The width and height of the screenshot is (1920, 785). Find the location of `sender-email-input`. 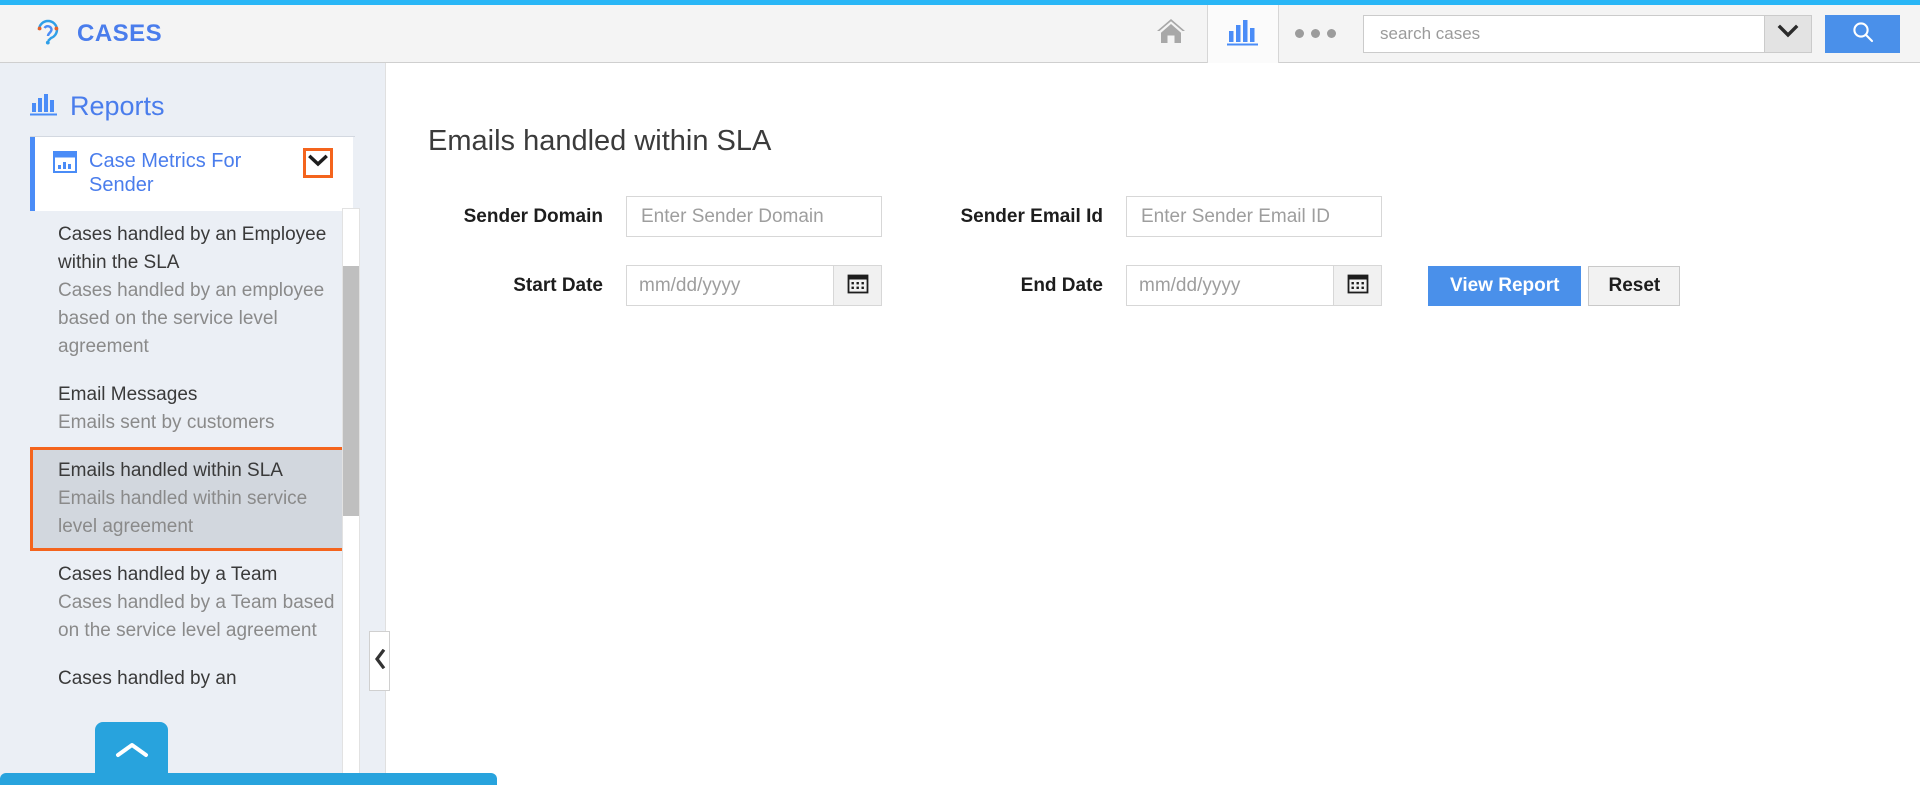

sender-email-input is located at coordinates (1254, 216).